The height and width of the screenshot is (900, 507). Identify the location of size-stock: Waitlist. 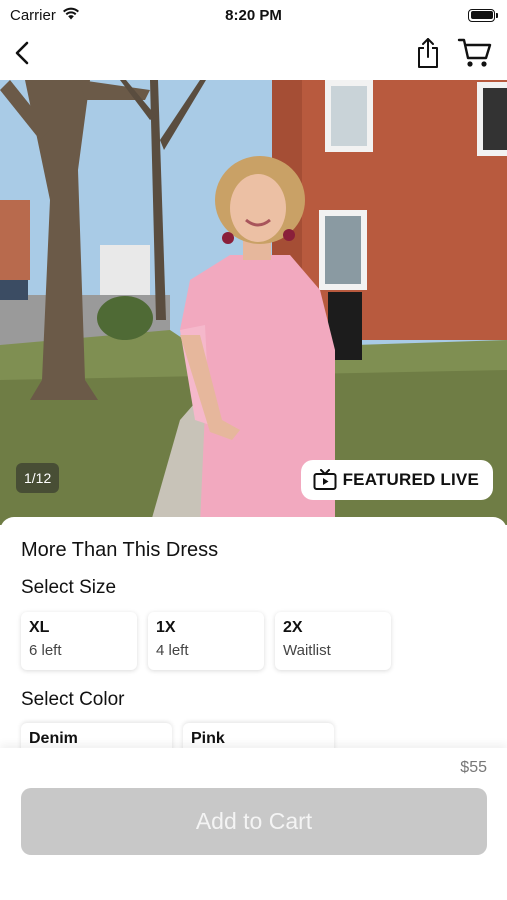
(307, 650).